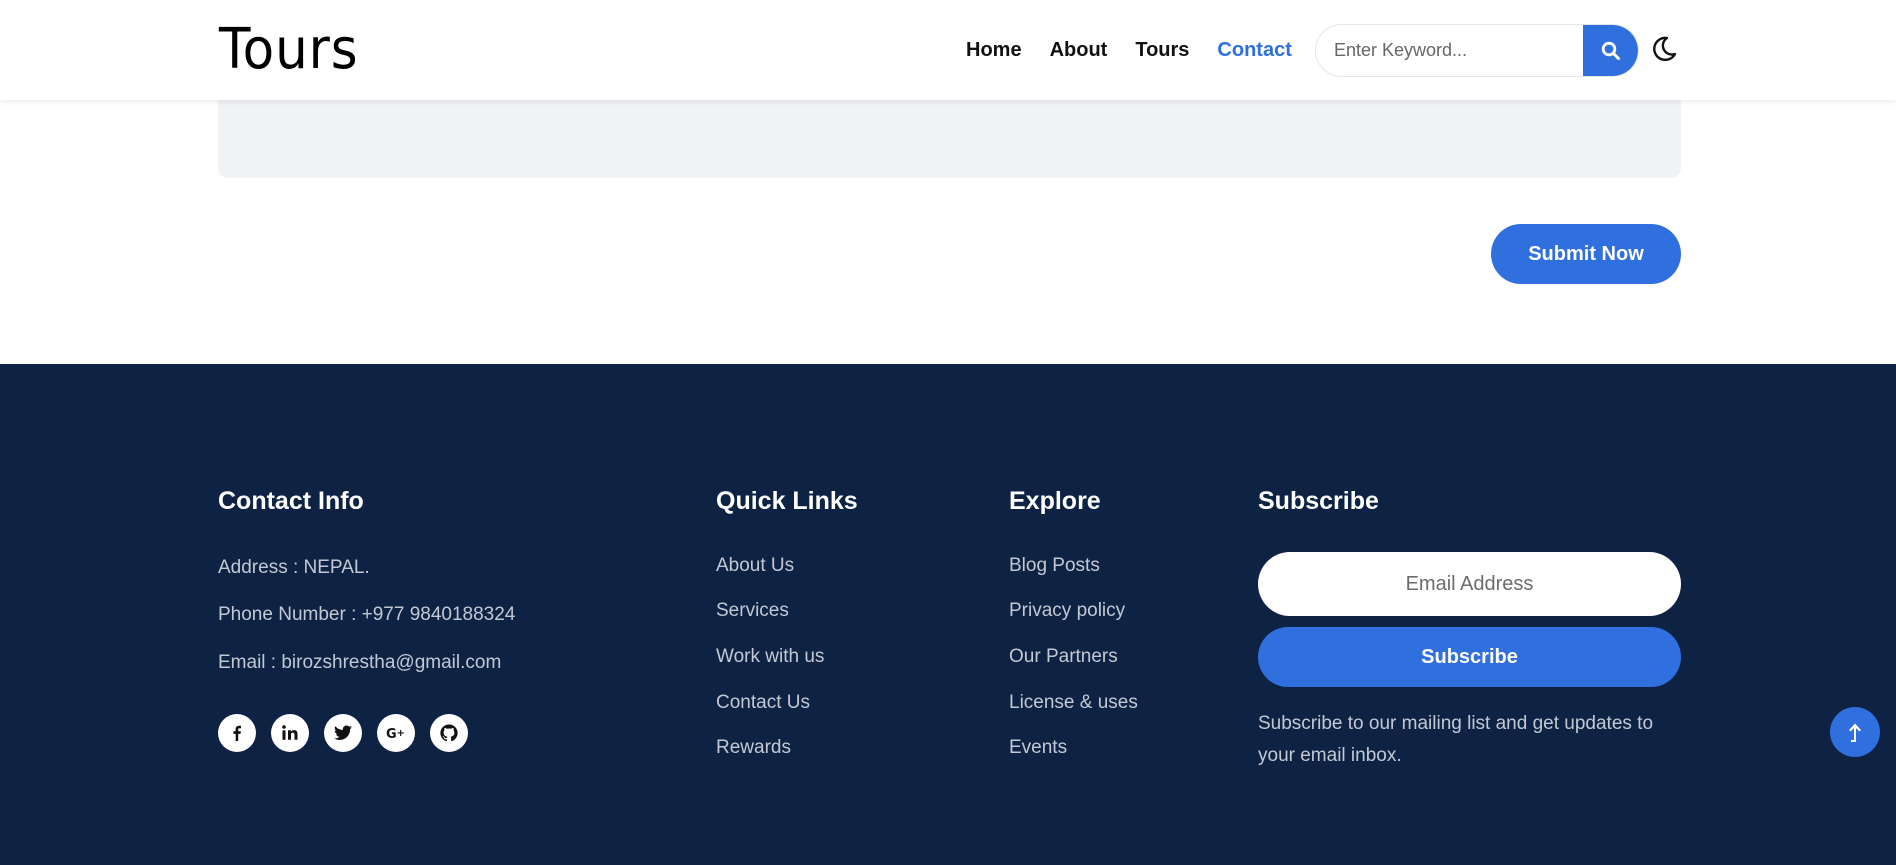  Describe the element at coordinates (1318, 501) in the screenshot. I see `subscribe-title: Subscribe` at that location.